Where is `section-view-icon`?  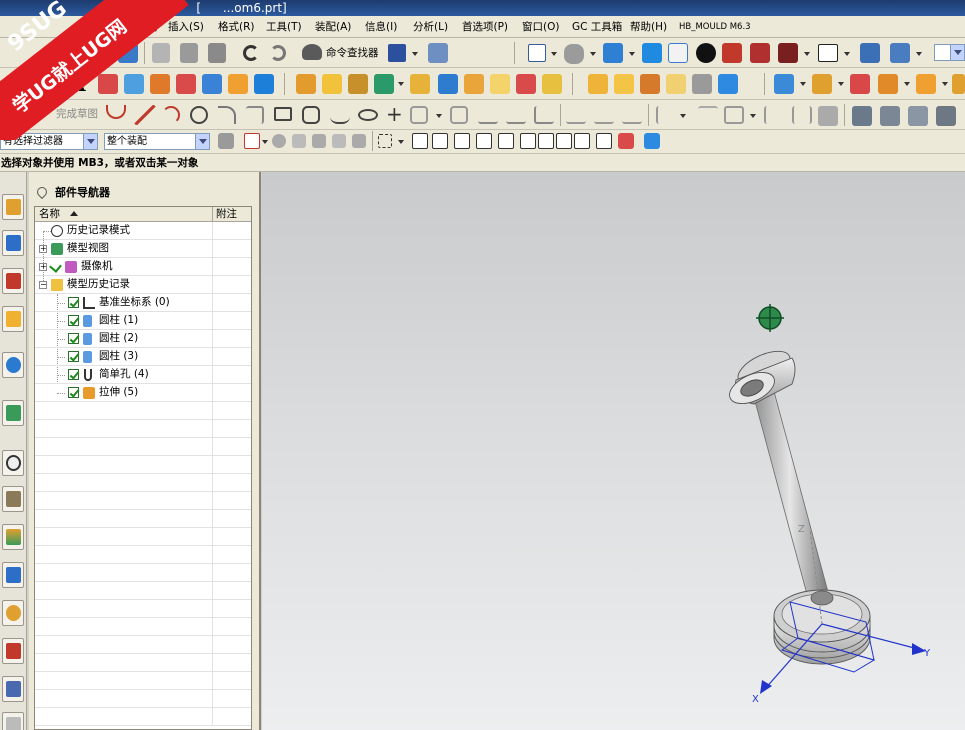 section-view-icon is located at coordinates (732, 53).